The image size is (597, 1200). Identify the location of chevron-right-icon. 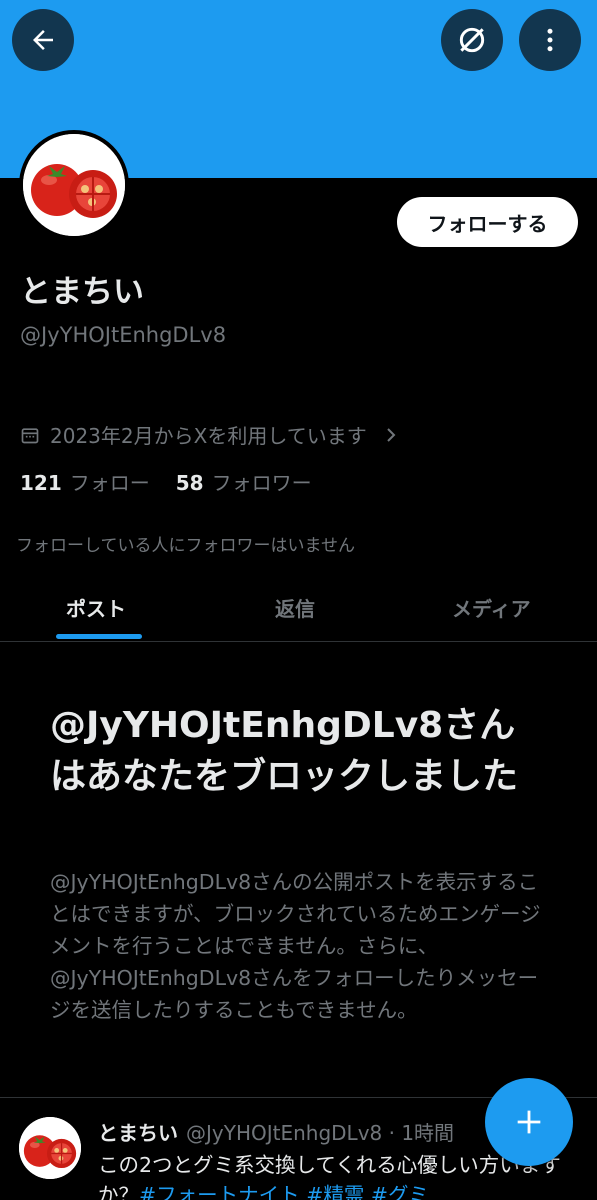
(391, 434).